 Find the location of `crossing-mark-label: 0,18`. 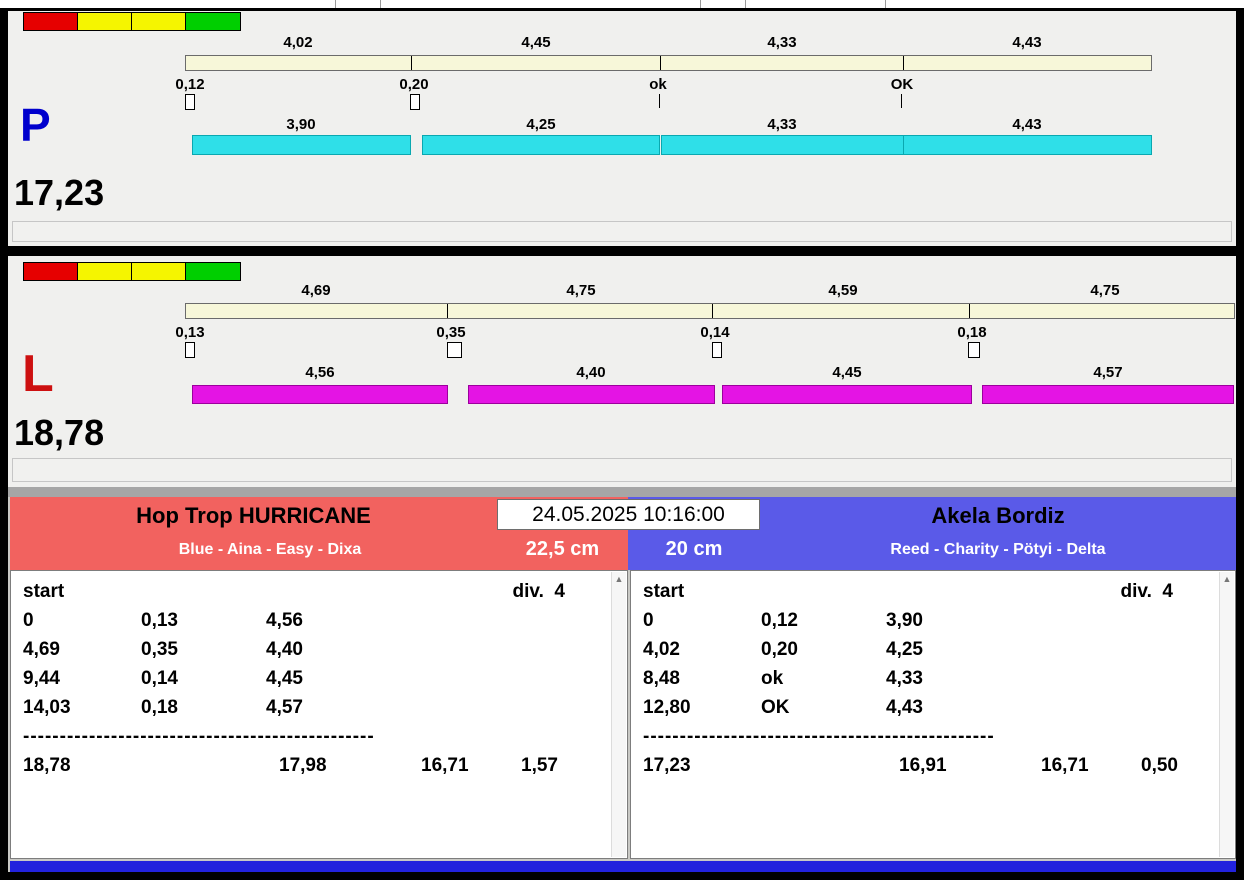

crossing-mark-label: 0,18 is located at coordinates (972, 332).